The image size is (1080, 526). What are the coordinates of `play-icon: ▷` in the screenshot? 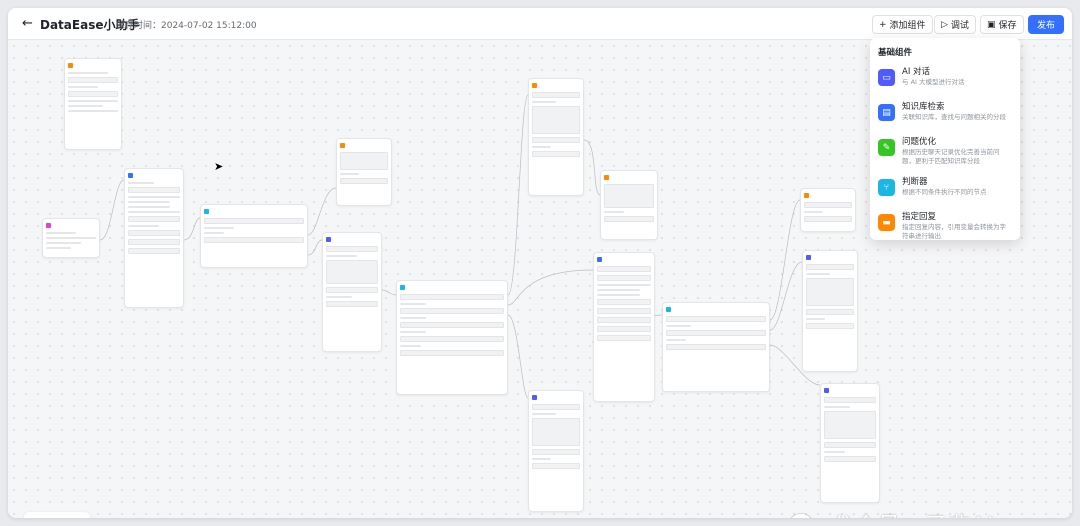 It's located at (944, 24).